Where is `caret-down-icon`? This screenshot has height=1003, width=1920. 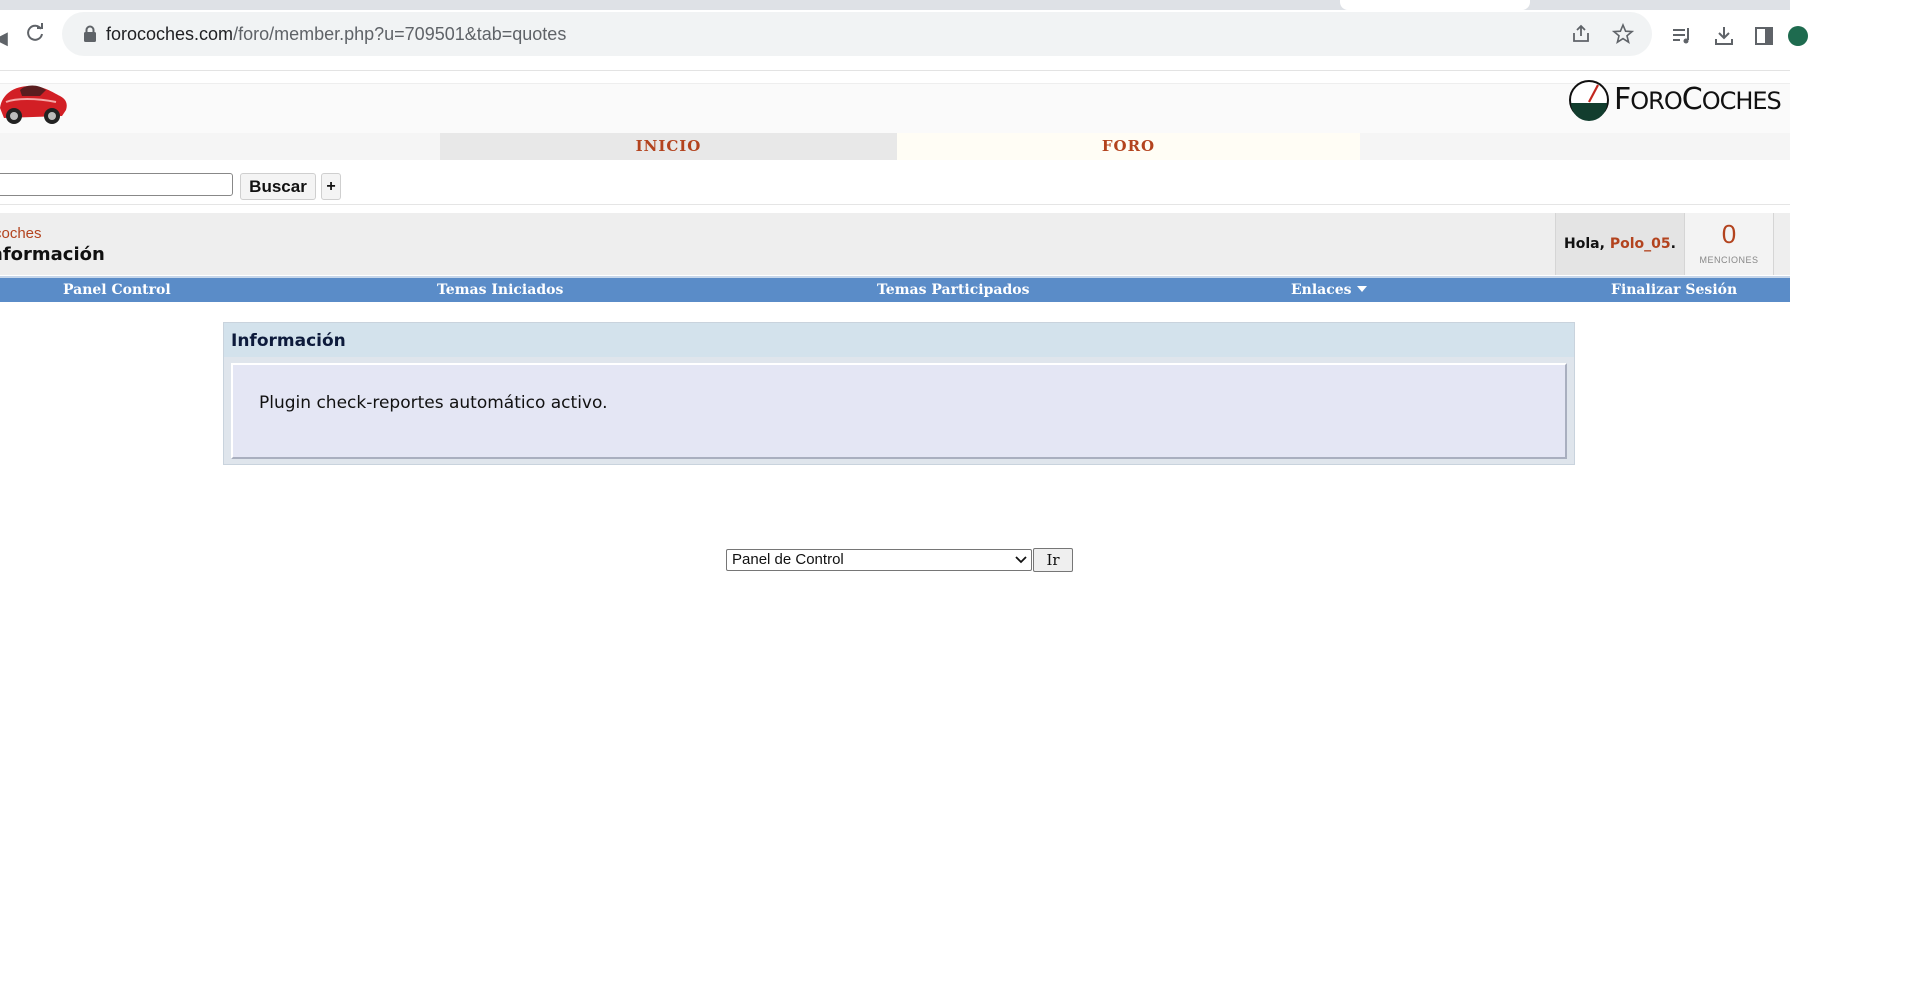
caret-down-icon is located at coordinates (1361, 289).